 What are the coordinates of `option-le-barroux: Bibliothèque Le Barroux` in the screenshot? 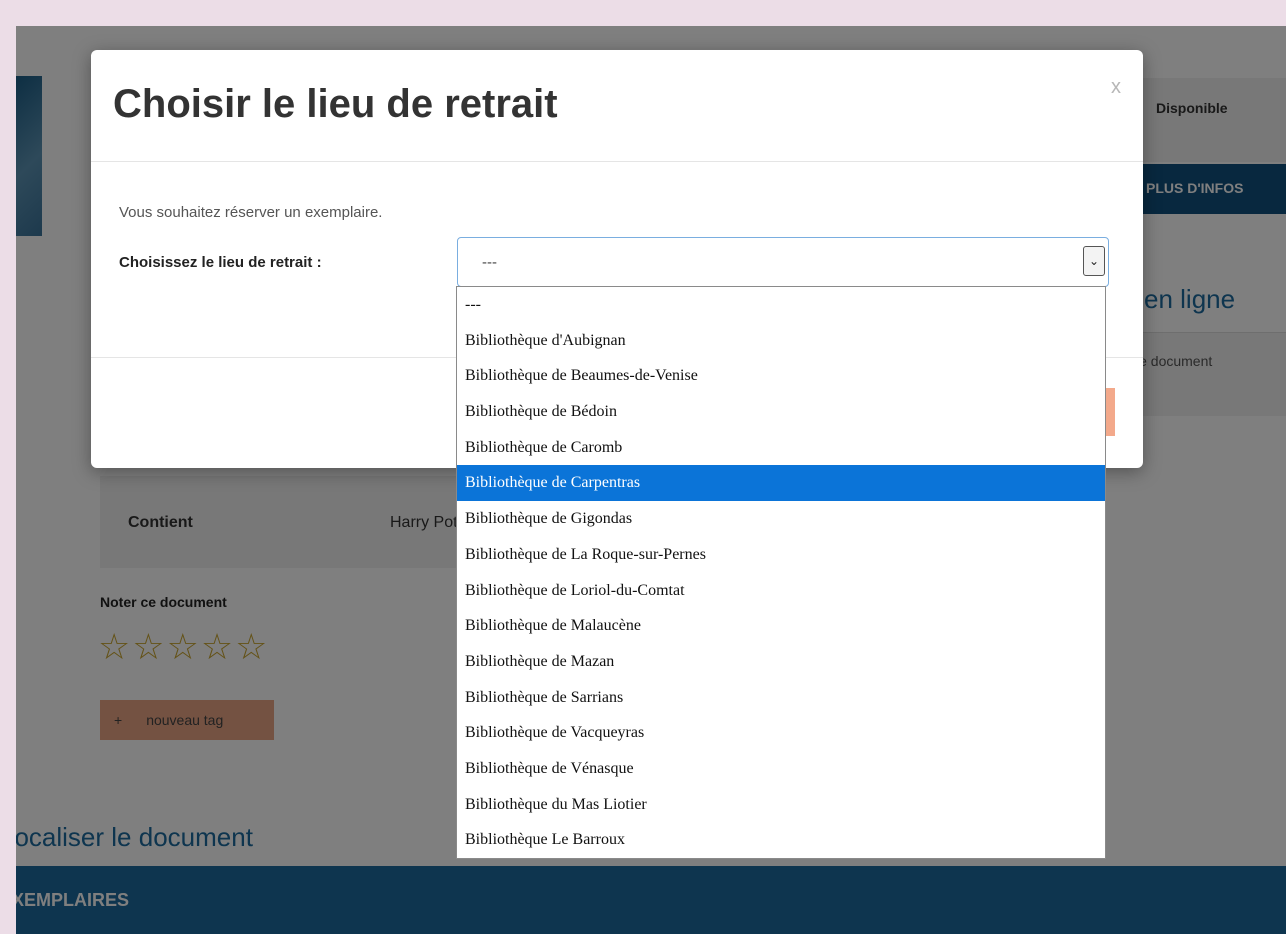 It's located at (781, 840).